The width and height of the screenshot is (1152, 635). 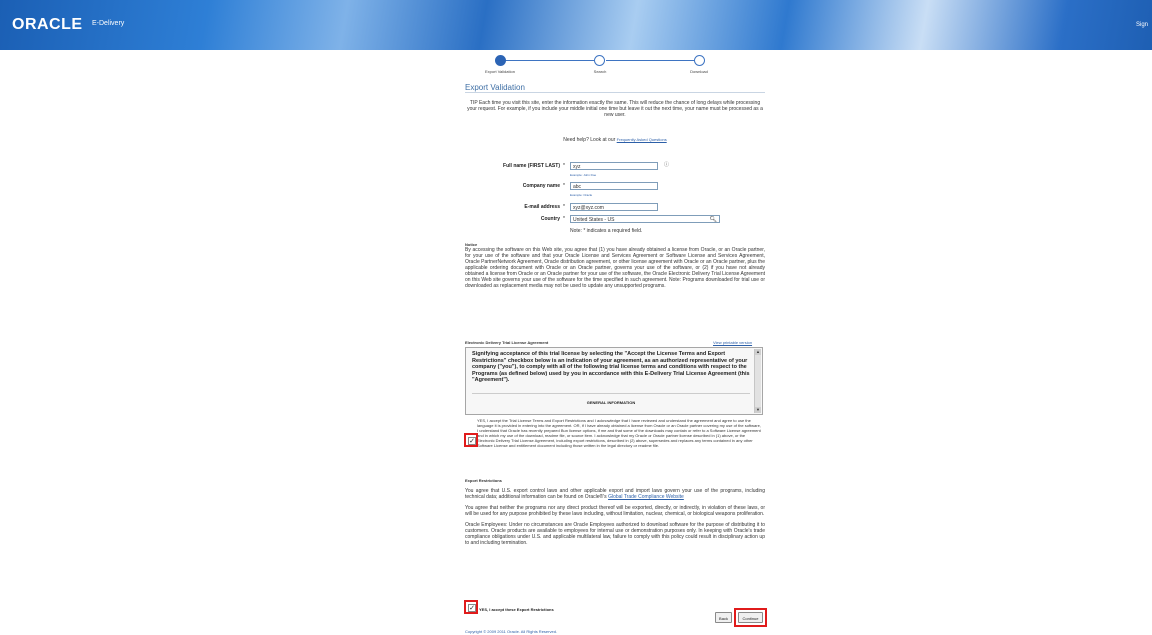 I want to click on country-row: Country * United States - US 🔍︎, so click(x=615, y=220).